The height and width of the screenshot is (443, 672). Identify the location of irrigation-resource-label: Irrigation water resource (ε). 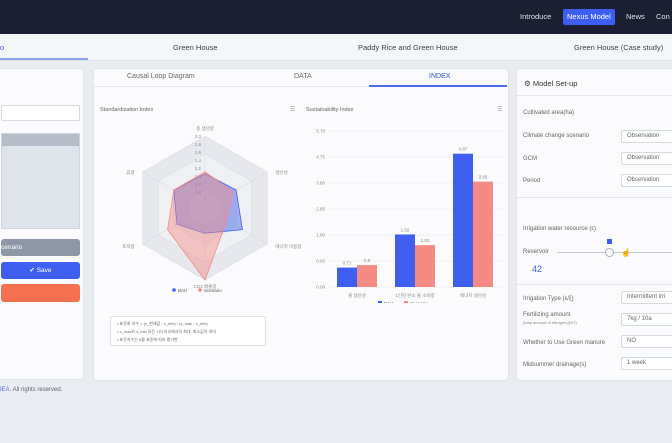
(560, 229).